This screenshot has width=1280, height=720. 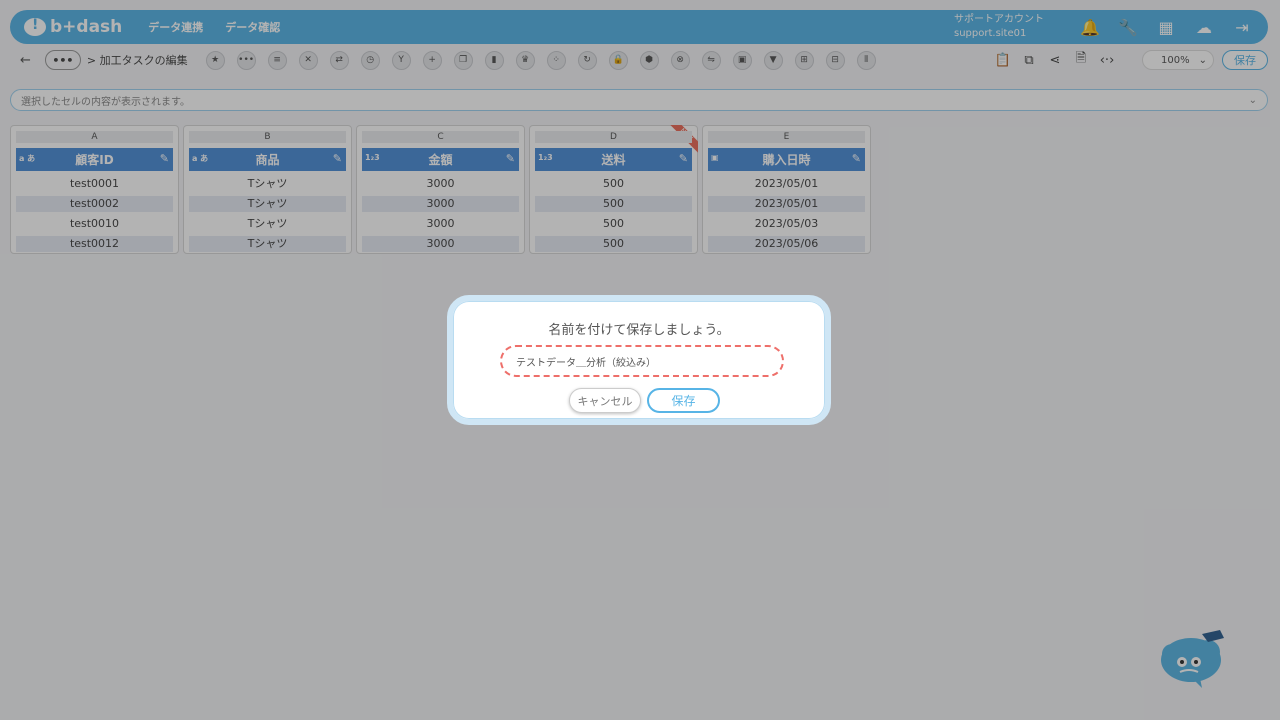 I want to click on dialog-save-button: 保存, so click(x=683, y=400).